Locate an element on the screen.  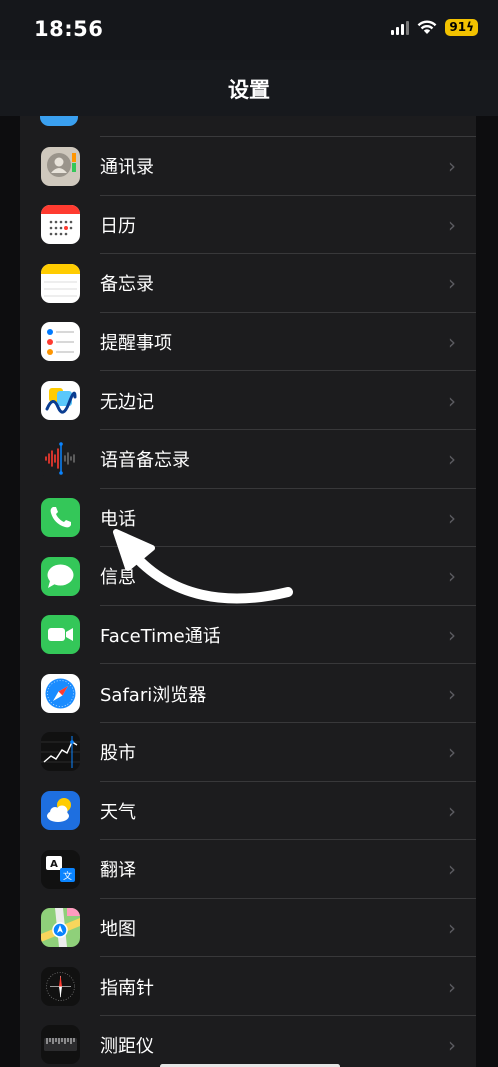
maps-icon is located at coordinates (60, 928).